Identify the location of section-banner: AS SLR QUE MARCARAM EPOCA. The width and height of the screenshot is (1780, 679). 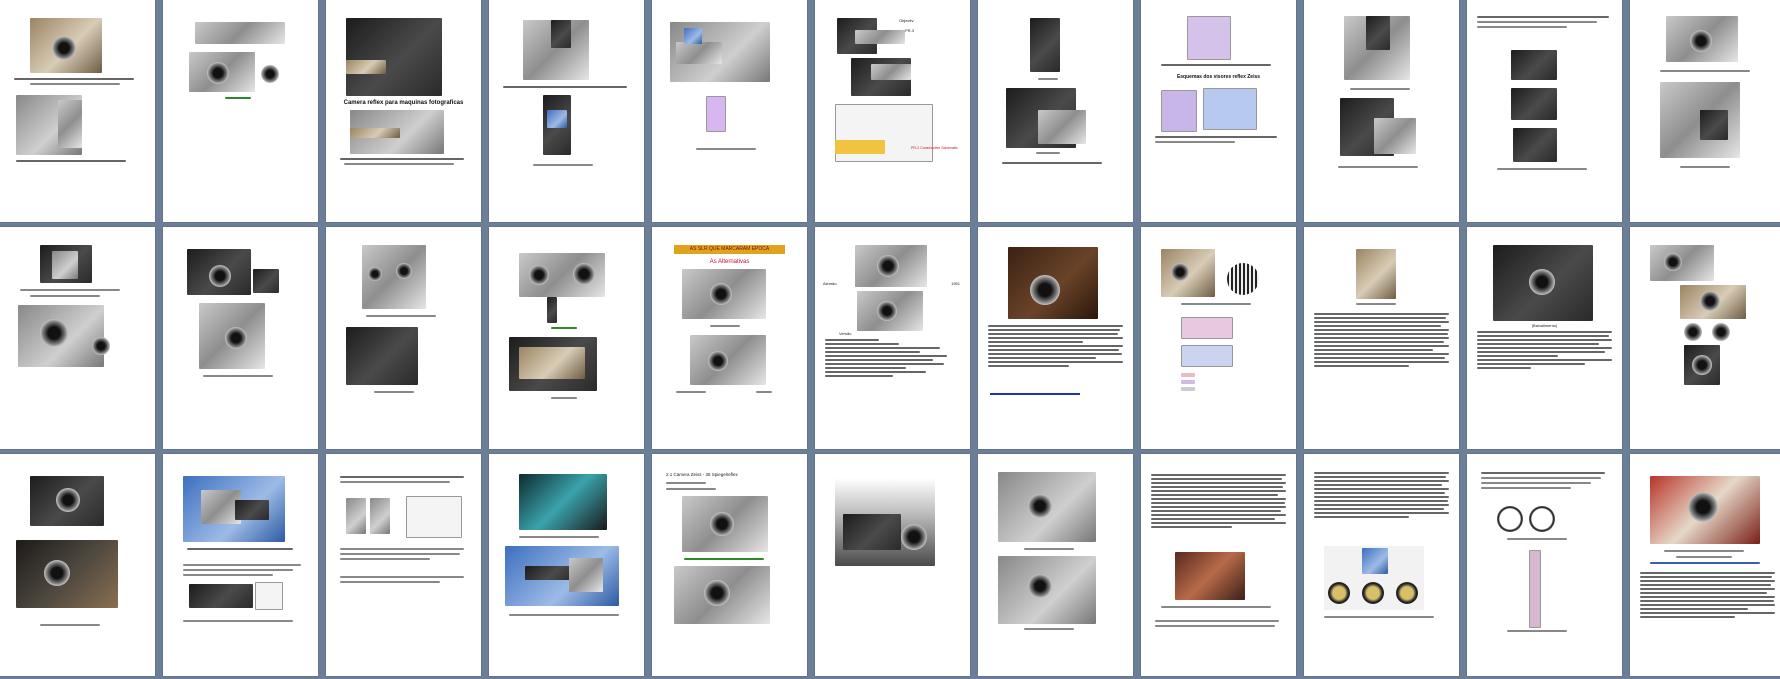
(729, 249).